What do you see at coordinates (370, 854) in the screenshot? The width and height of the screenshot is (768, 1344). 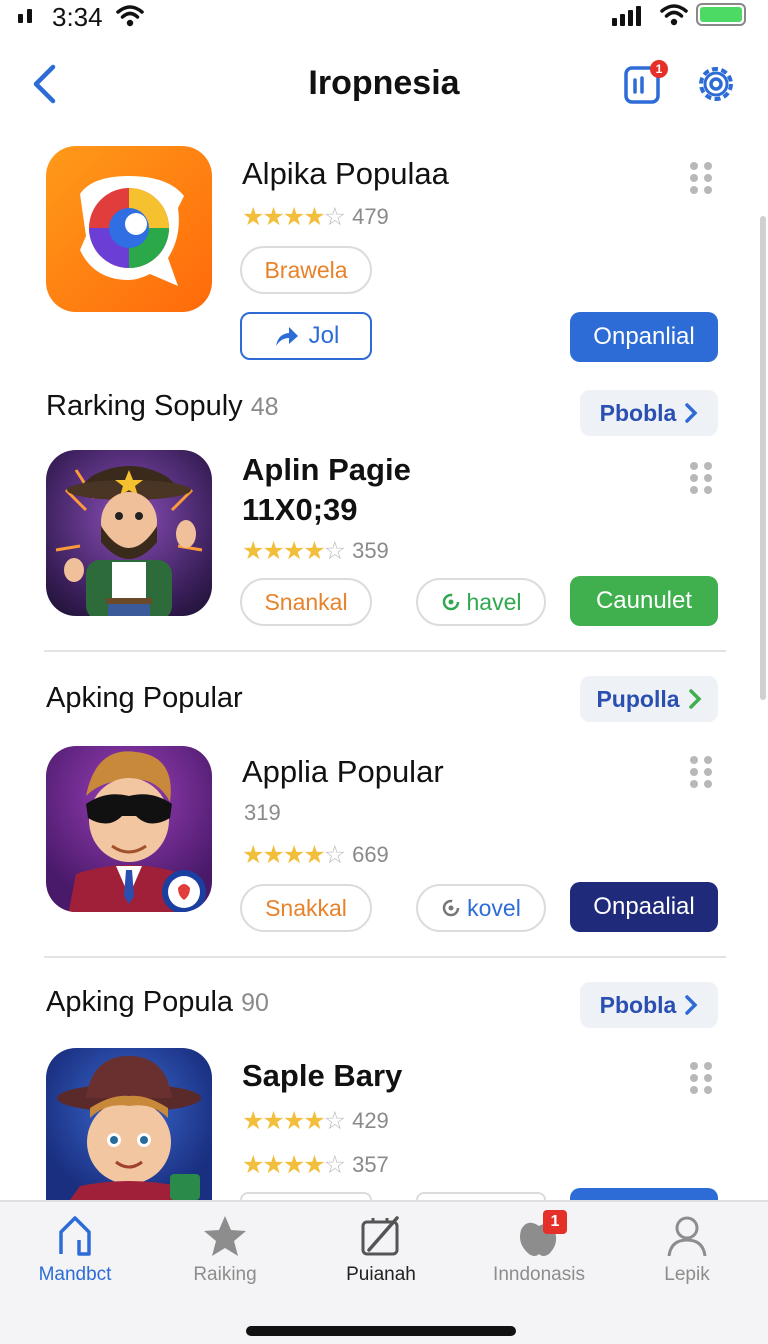 I see `rating-count: 669` at bounding box center [370, 854].